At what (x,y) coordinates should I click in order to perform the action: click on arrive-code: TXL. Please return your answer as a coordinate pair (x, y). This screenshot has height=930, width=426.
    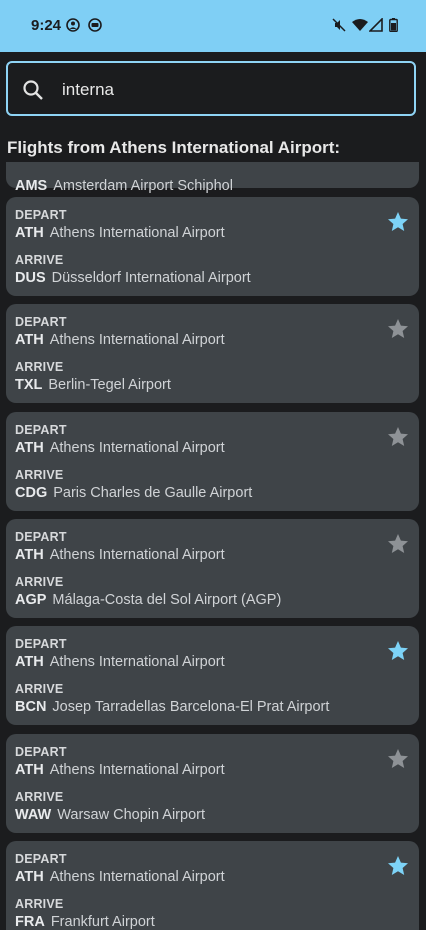
    Looking at the image, I should click on (29, 385).